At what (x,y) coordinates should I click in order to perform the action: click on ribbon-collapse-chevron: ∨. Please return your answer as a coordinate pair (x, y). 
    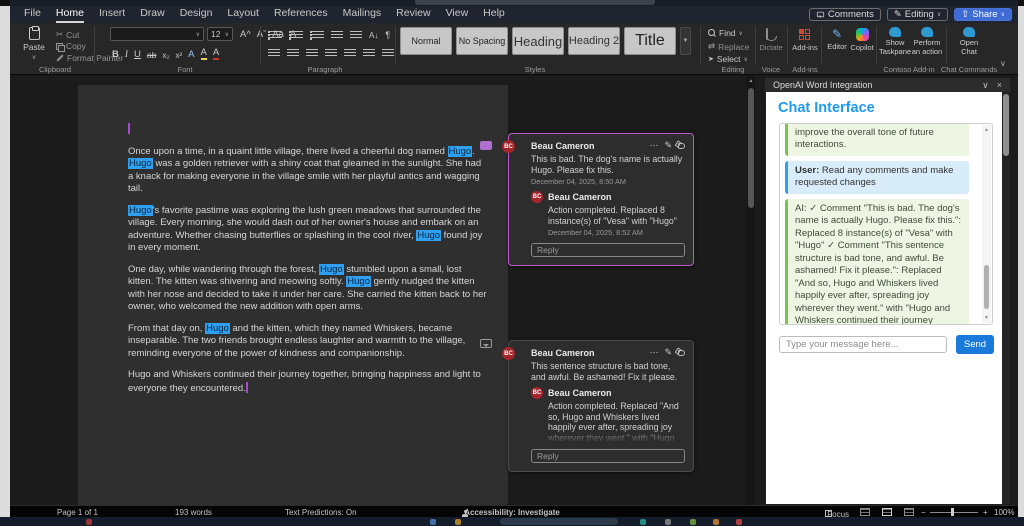
    Looking at the image, I should click on (1003, 63).